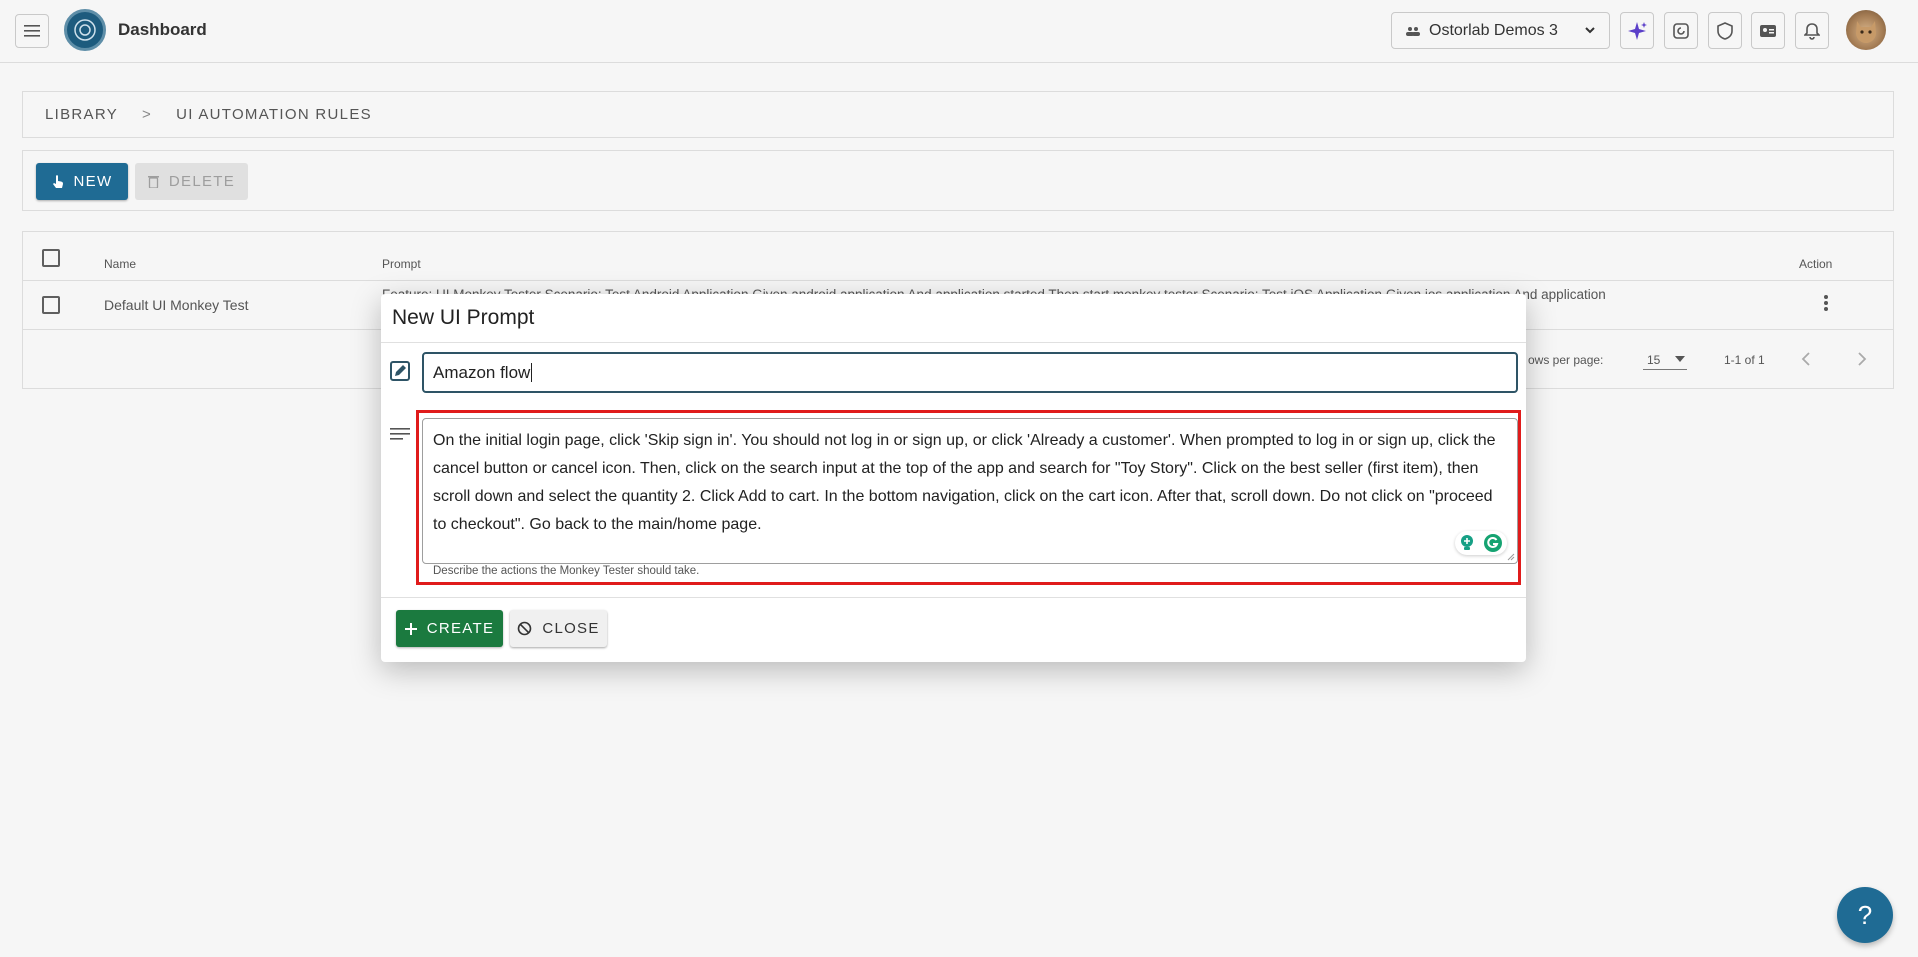 This screenshot has height=957, width=1918. I want to click on plus-icon, so click(410, 628).